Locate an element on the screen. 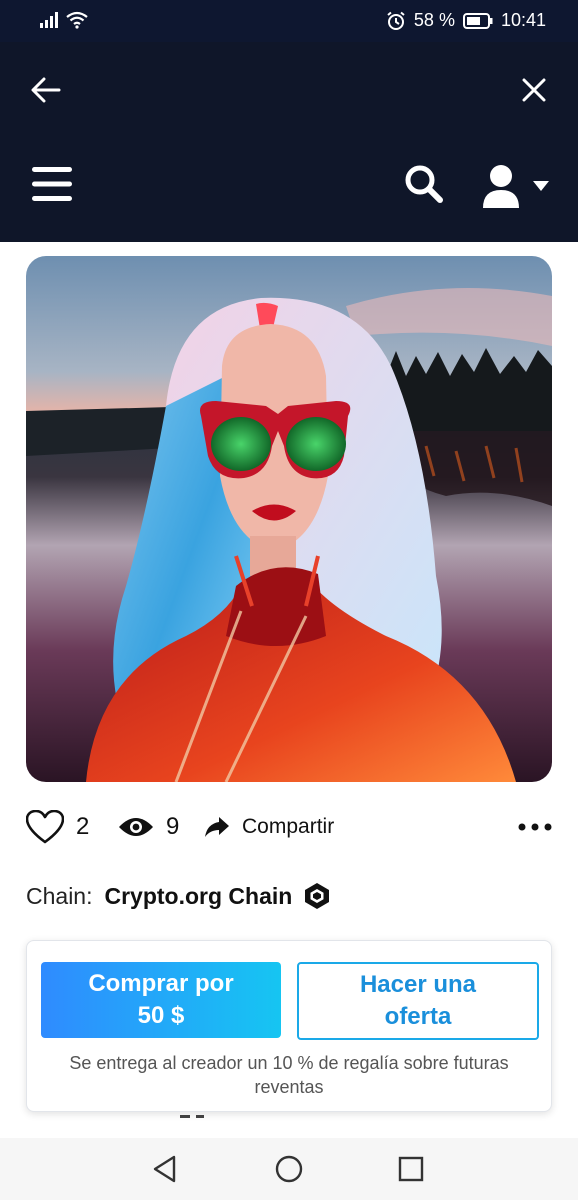  share-button: Compartir is located at coordinates (269, 827).